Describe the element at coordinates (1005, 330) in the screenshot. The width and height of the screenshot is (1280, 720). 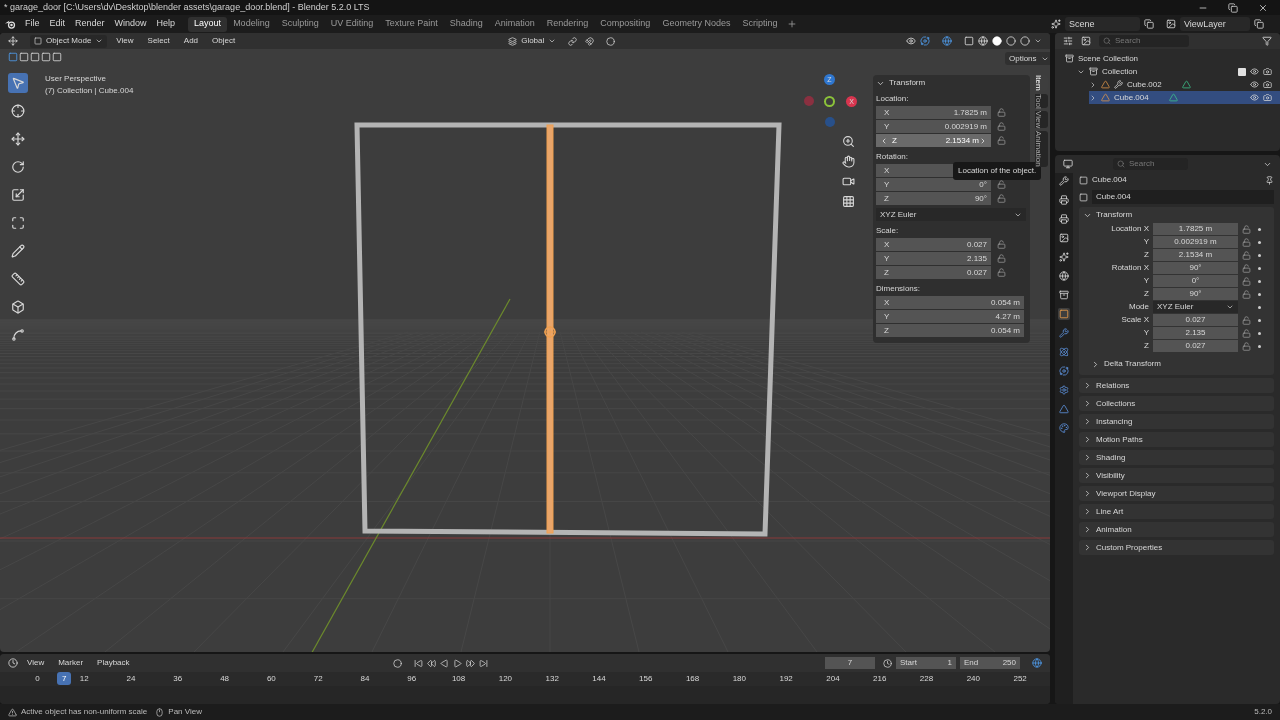
I see `field-value: 0.054 m` at that location.